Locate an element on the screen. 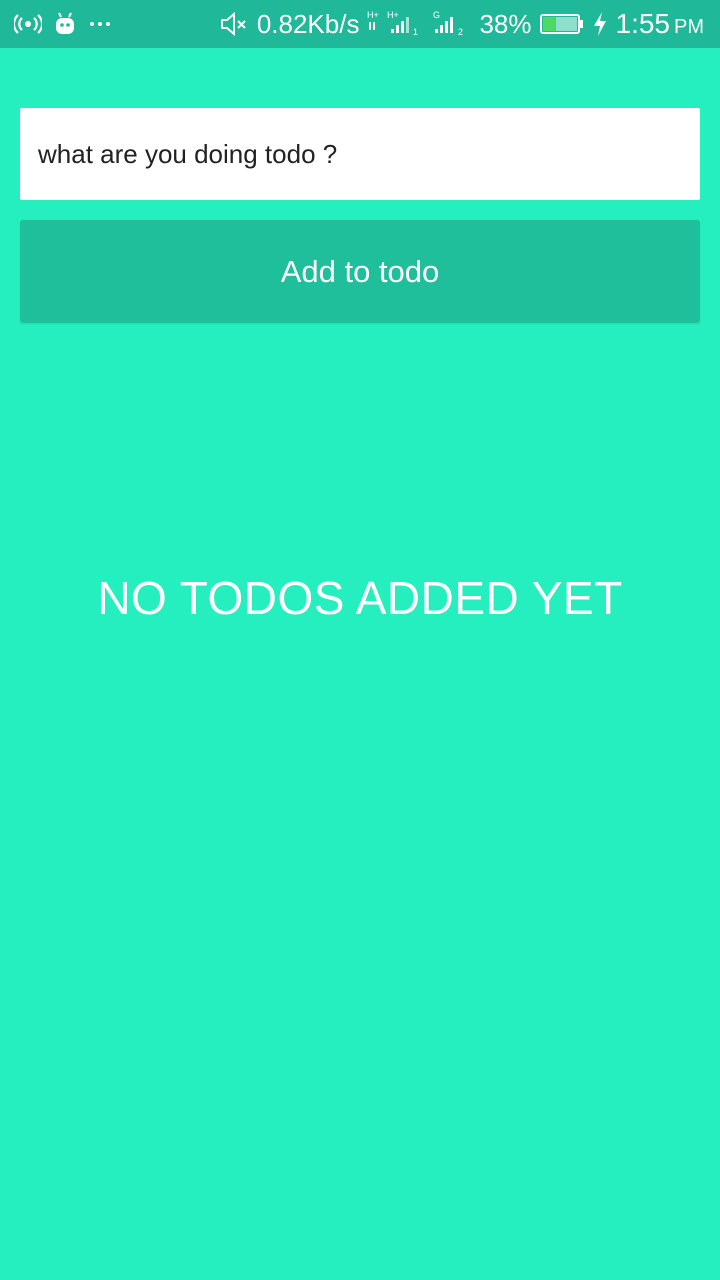 The width and height of the screenshot is (720, 1280). signal-sim1-icon: H+ H+ 1 is located at coordinates (395, 24).